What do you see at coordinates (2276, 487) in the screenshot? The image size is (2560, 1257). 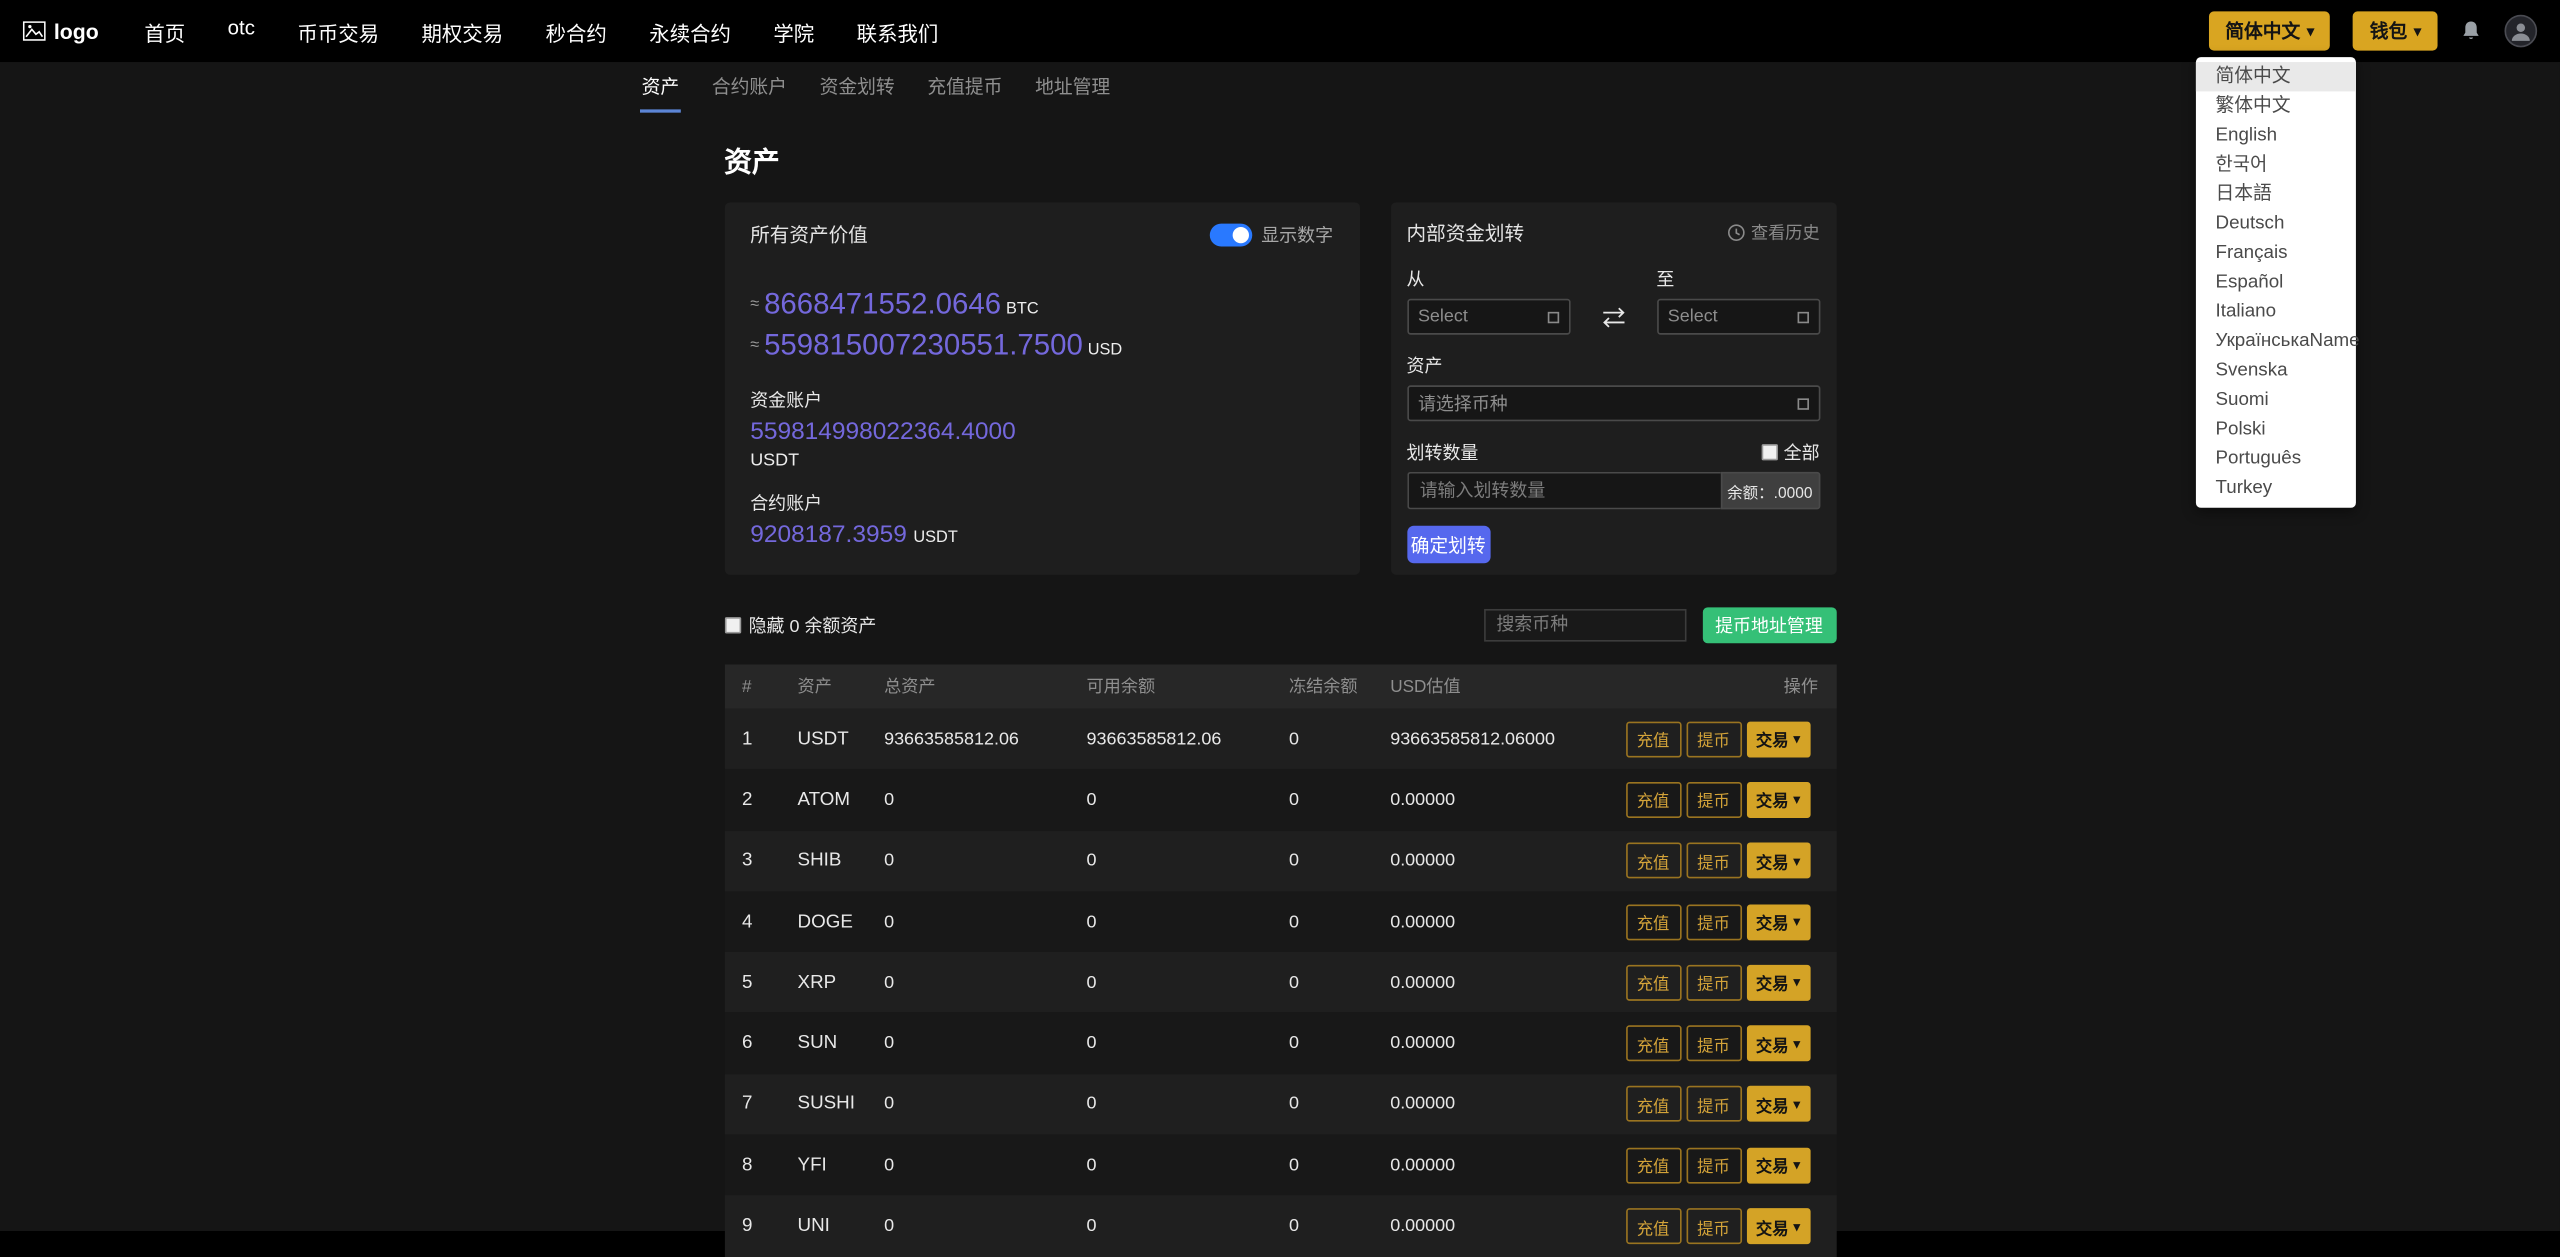 I see `language-option: Turkey` at bounding box center [2276, 487].